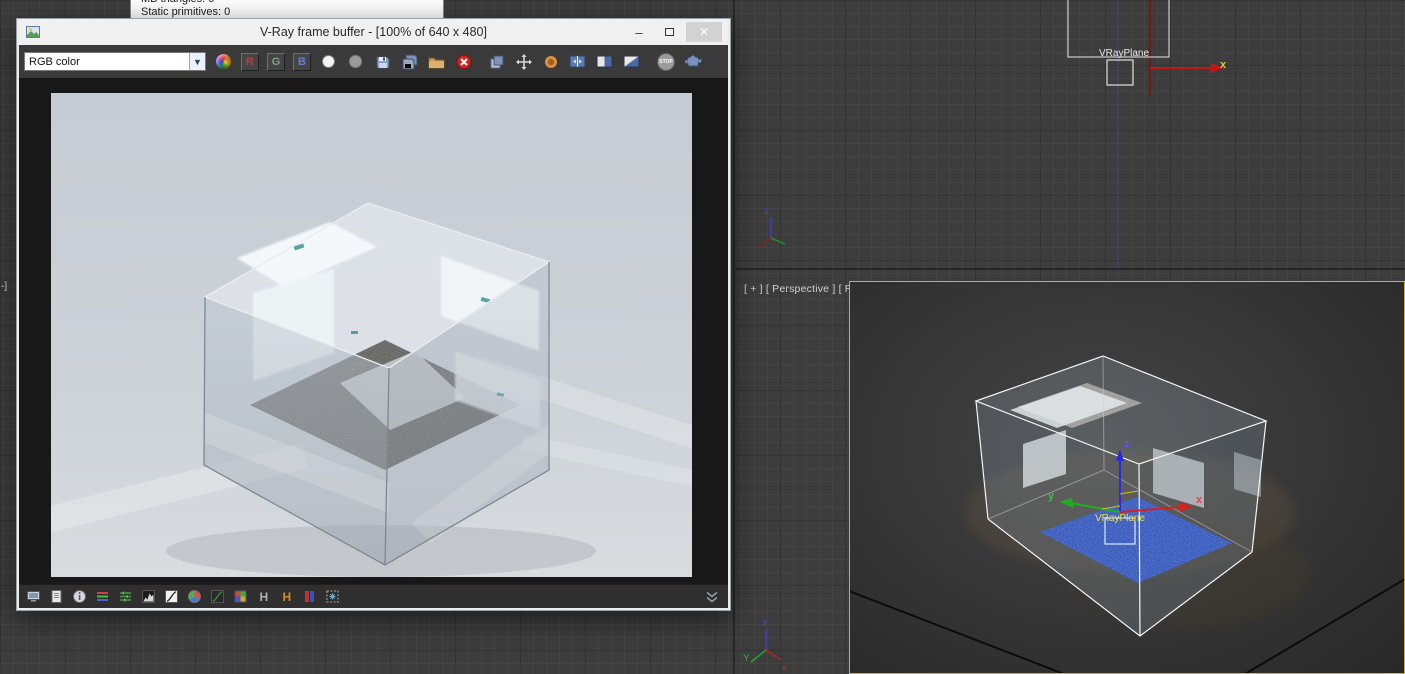  I want to click on floppy-stack-icon, so click(409, 61).